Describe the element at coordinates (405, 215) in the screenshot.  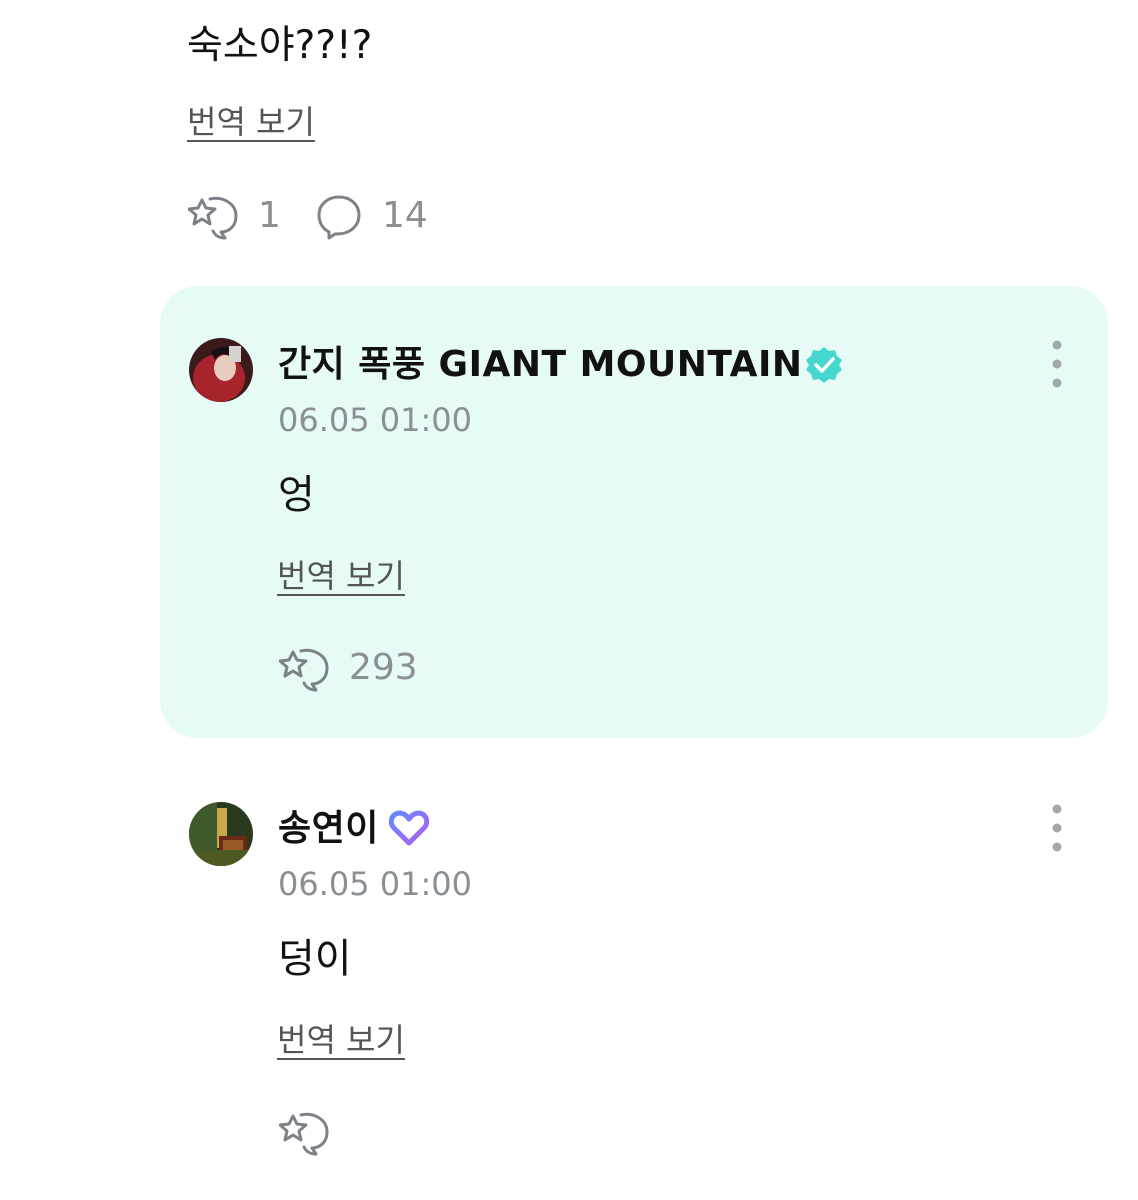
I see `comment-count: 14` at that location.